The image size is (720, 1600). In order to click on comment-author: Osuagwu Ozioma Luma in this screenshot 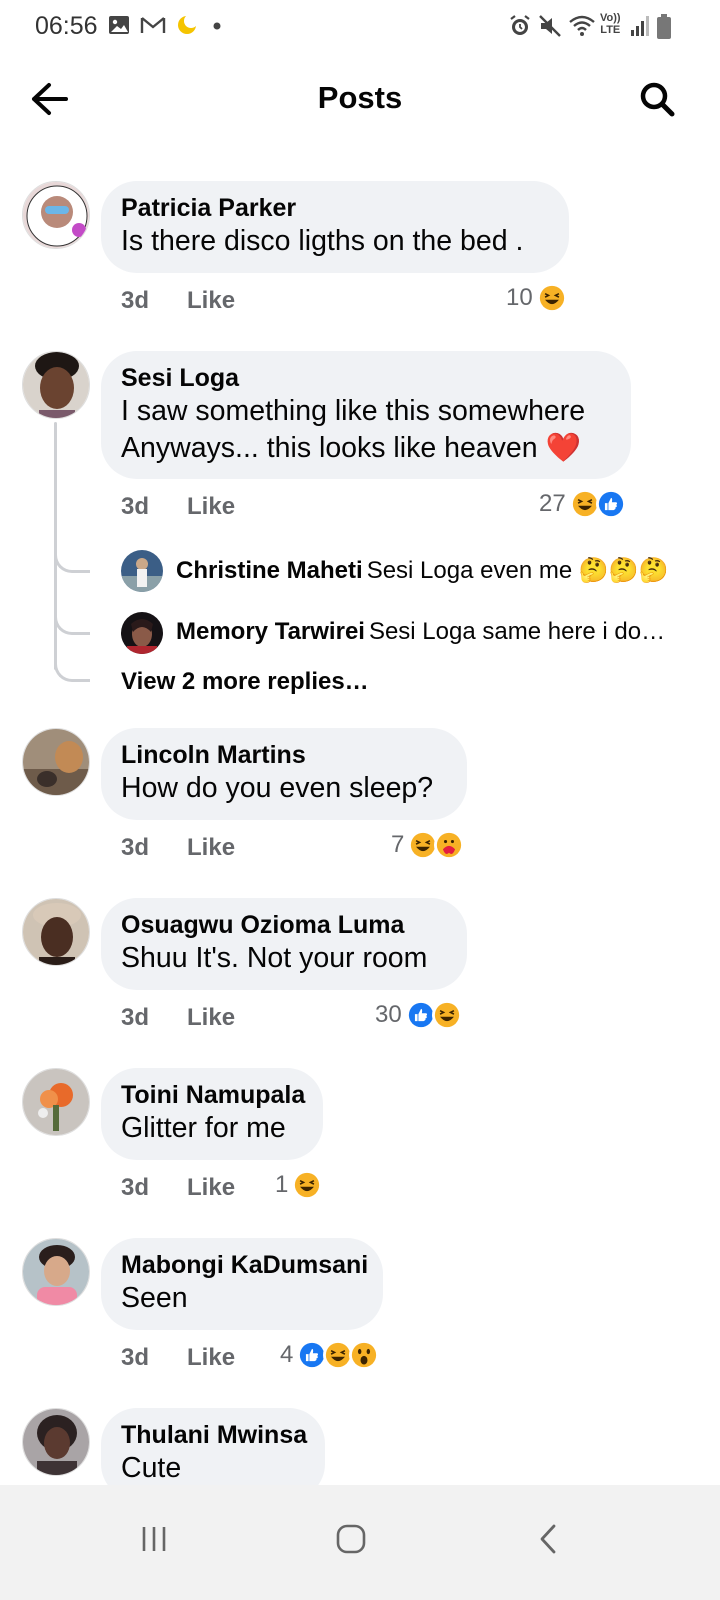, I will do `click(284, 925)`.